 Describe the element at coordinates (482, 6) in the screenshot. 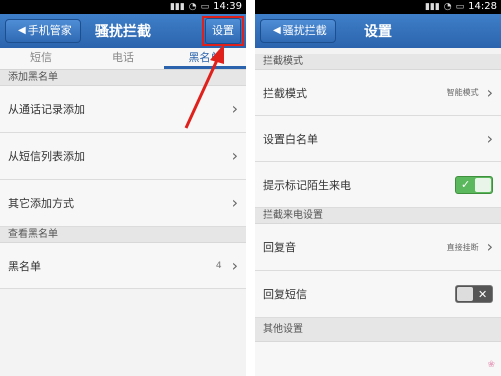

I see `status-time: 14:28` at that location.